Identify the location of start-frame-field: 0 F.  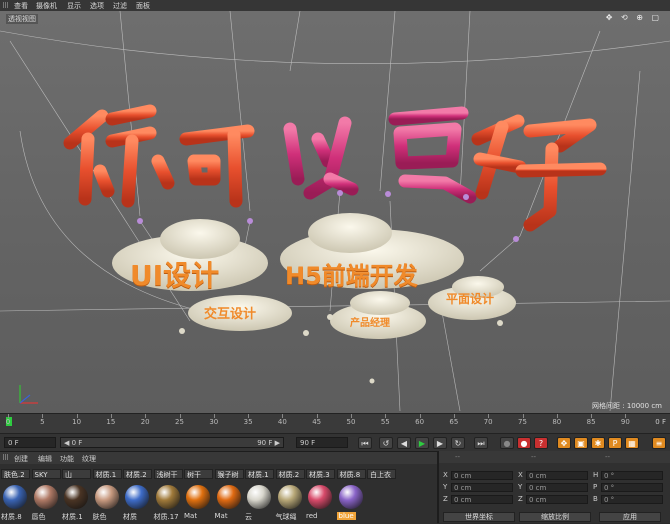
(30, 442).